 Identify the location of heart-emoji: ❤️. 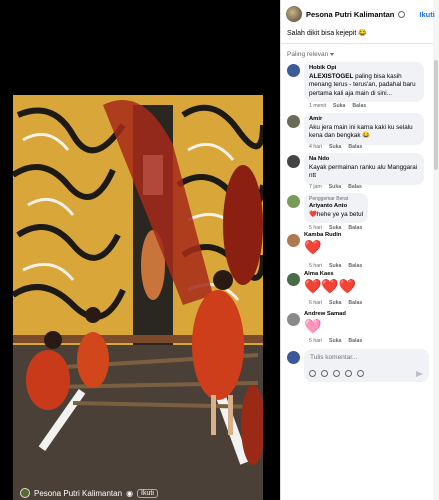
(313, 247).